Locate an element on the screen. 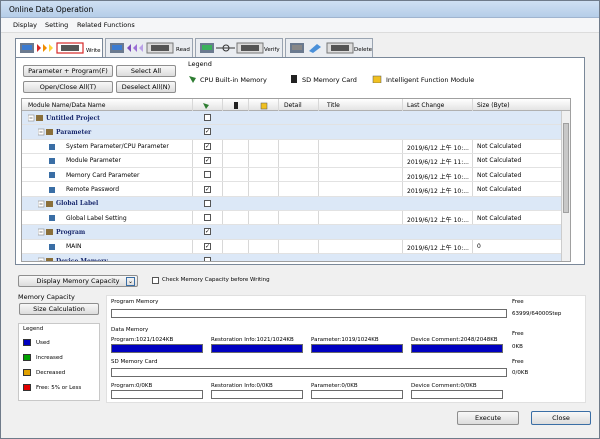 This screenshot has height=439, width=600. close-button: Close is located at coordinates (561, 418).